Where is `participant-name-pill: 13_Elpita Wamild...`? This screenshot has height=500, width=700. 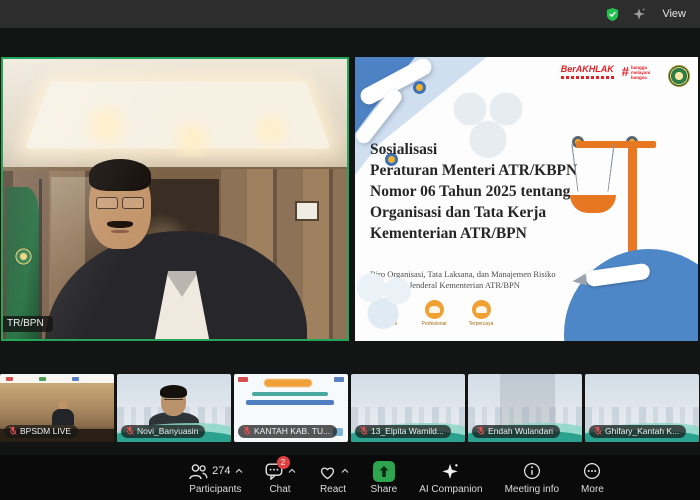 participant-name-pill: 13_Elpita Wamild... is located at coordinates (403, 431).